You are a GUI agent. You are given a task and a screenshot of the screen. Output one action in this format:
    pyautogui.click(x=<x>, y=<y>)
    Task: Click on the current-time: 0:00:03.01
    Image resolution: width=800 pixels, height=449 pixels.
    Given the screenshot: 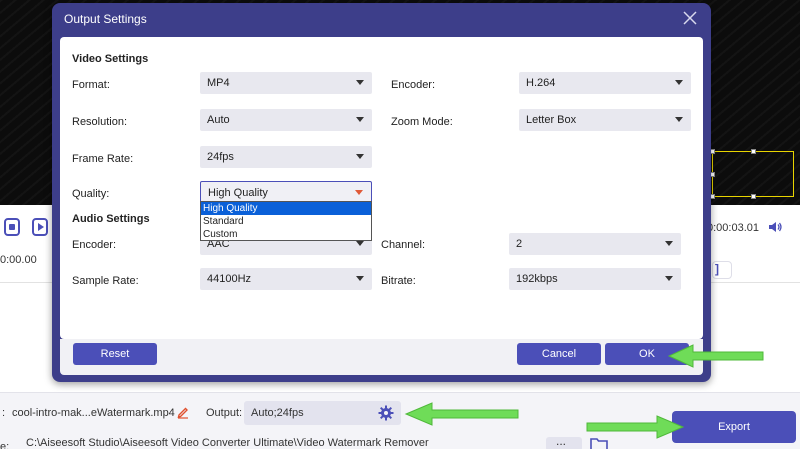 What is the action you would take?
    pyautogui.click(x=733, y=228)
    